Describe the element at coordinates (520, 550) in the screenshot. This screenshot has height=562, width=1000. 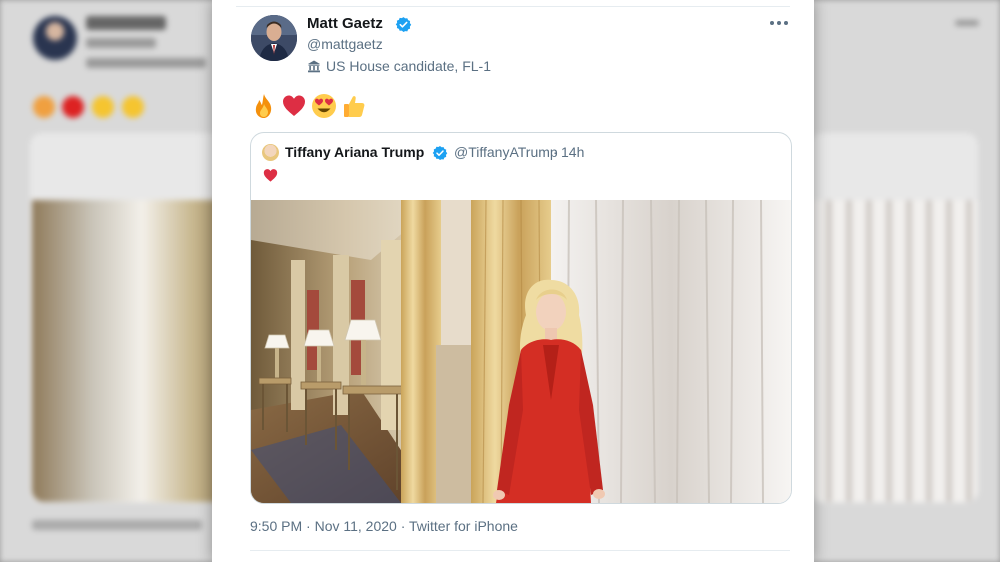
I see `bottom-divider` at that location.